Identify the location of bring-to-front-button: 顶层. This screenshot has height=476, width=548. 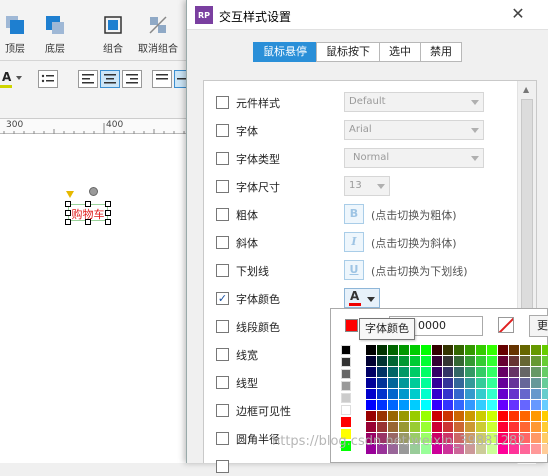
(15, 34).